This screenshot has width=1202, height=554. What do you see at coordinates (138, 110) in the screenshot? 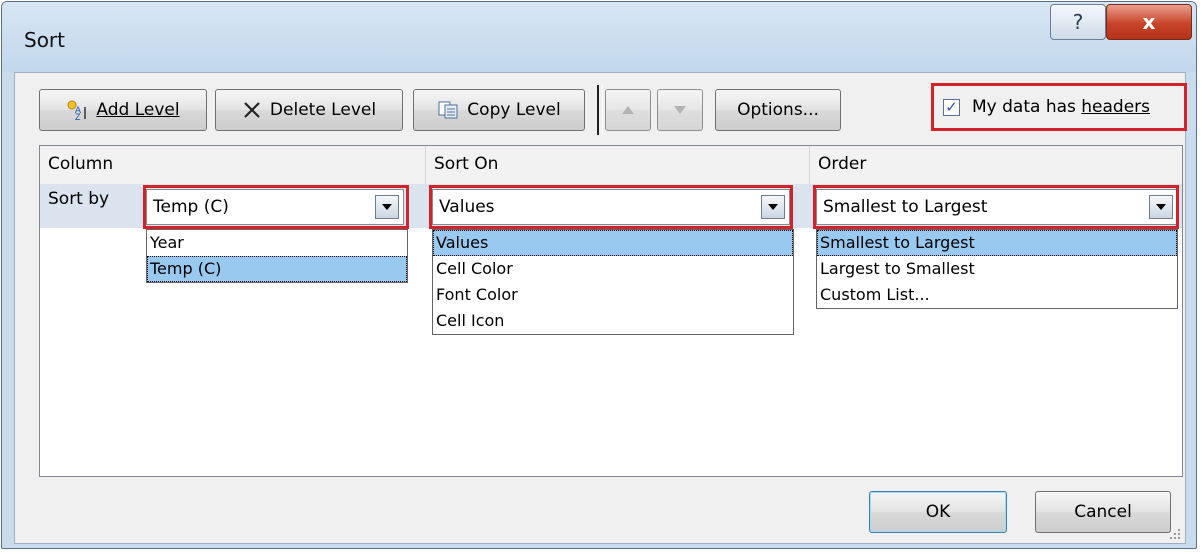
I see `add-level-label: Add Level` at bounding box center [138, 110].